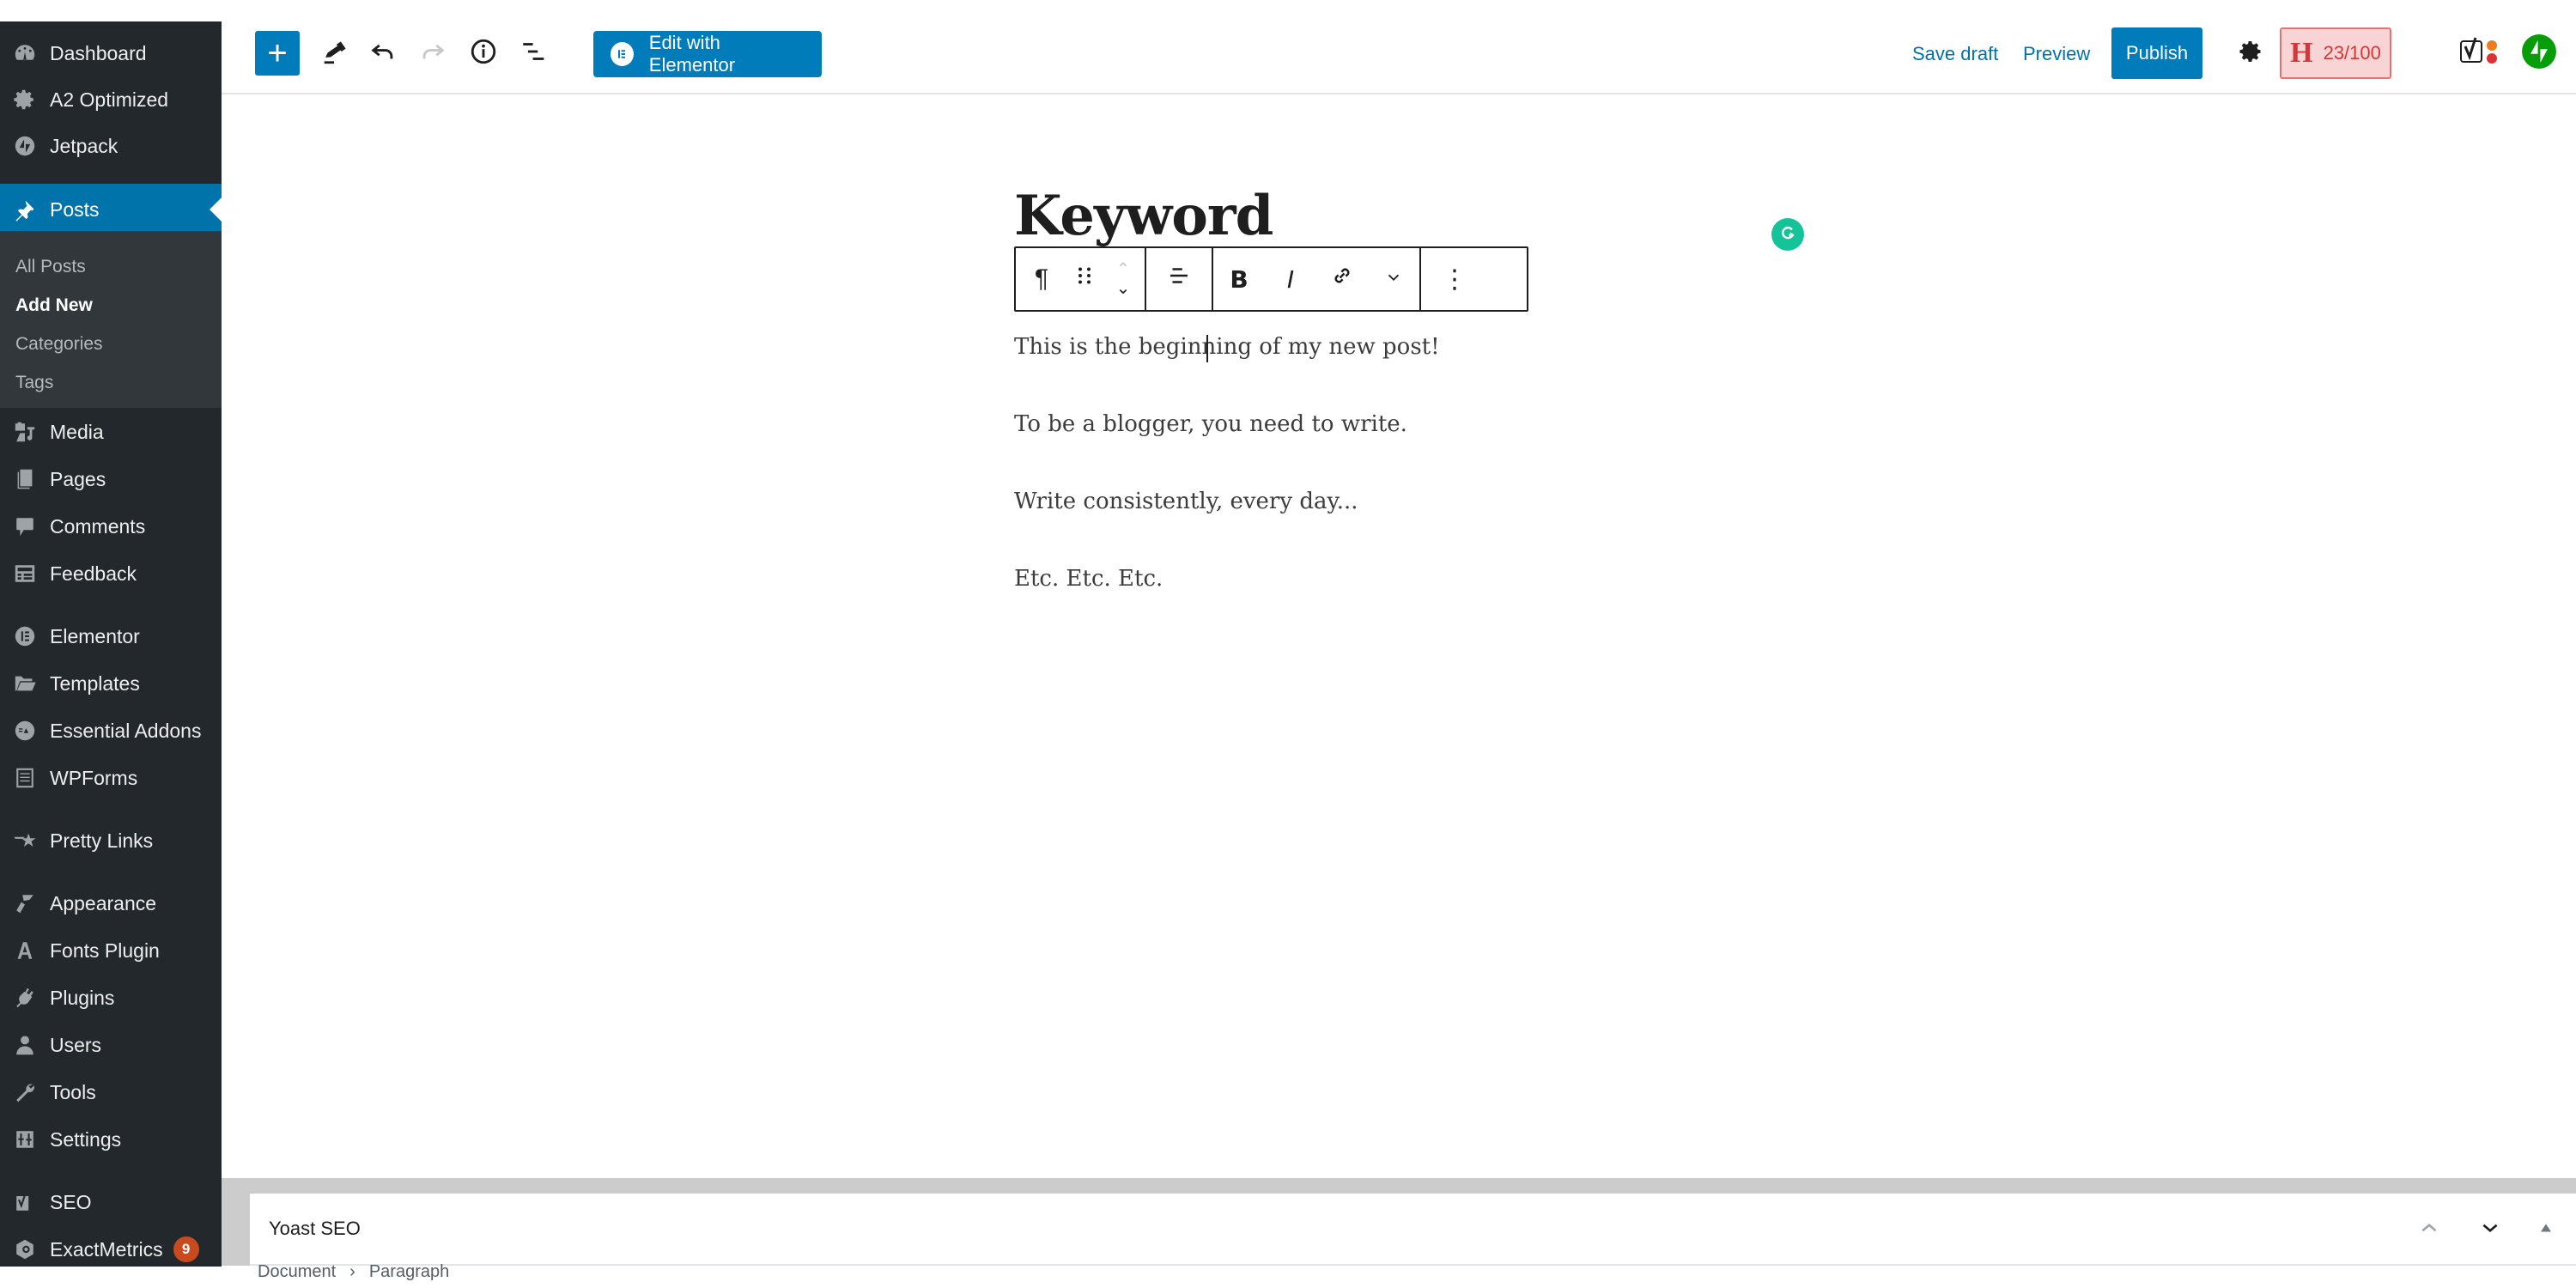 This screenshot has width=2576, height=1288. I want to click on exactmetrics-icon, so click(25, 1249).